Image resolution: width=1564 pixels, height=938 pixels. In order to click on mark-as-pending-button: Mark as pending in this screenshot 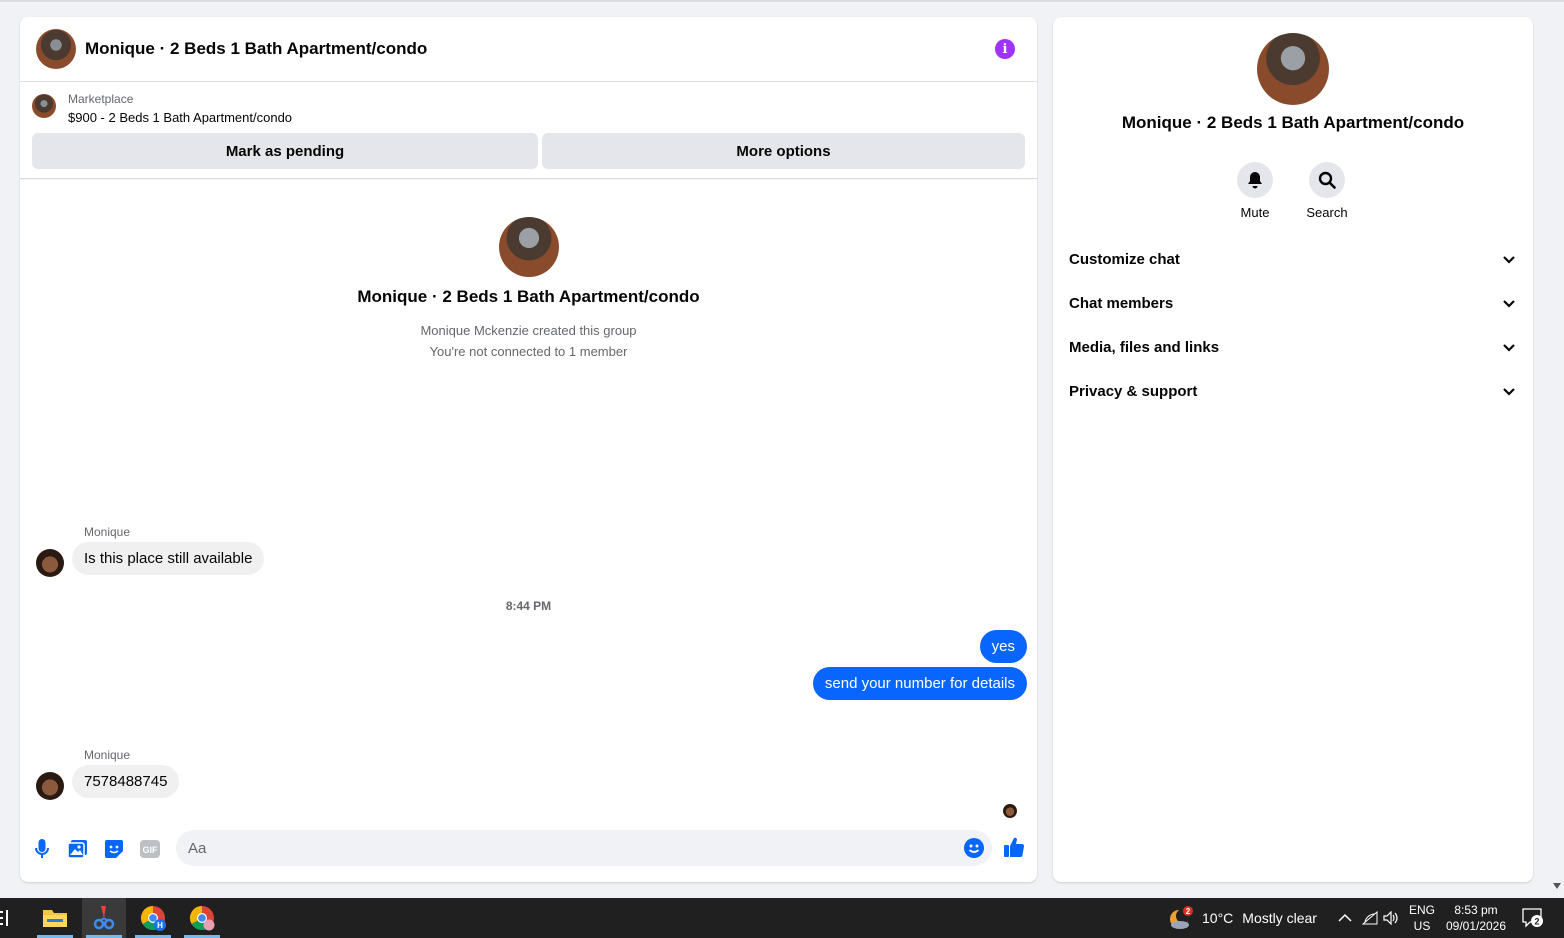, I will do `click(285, 151)`.